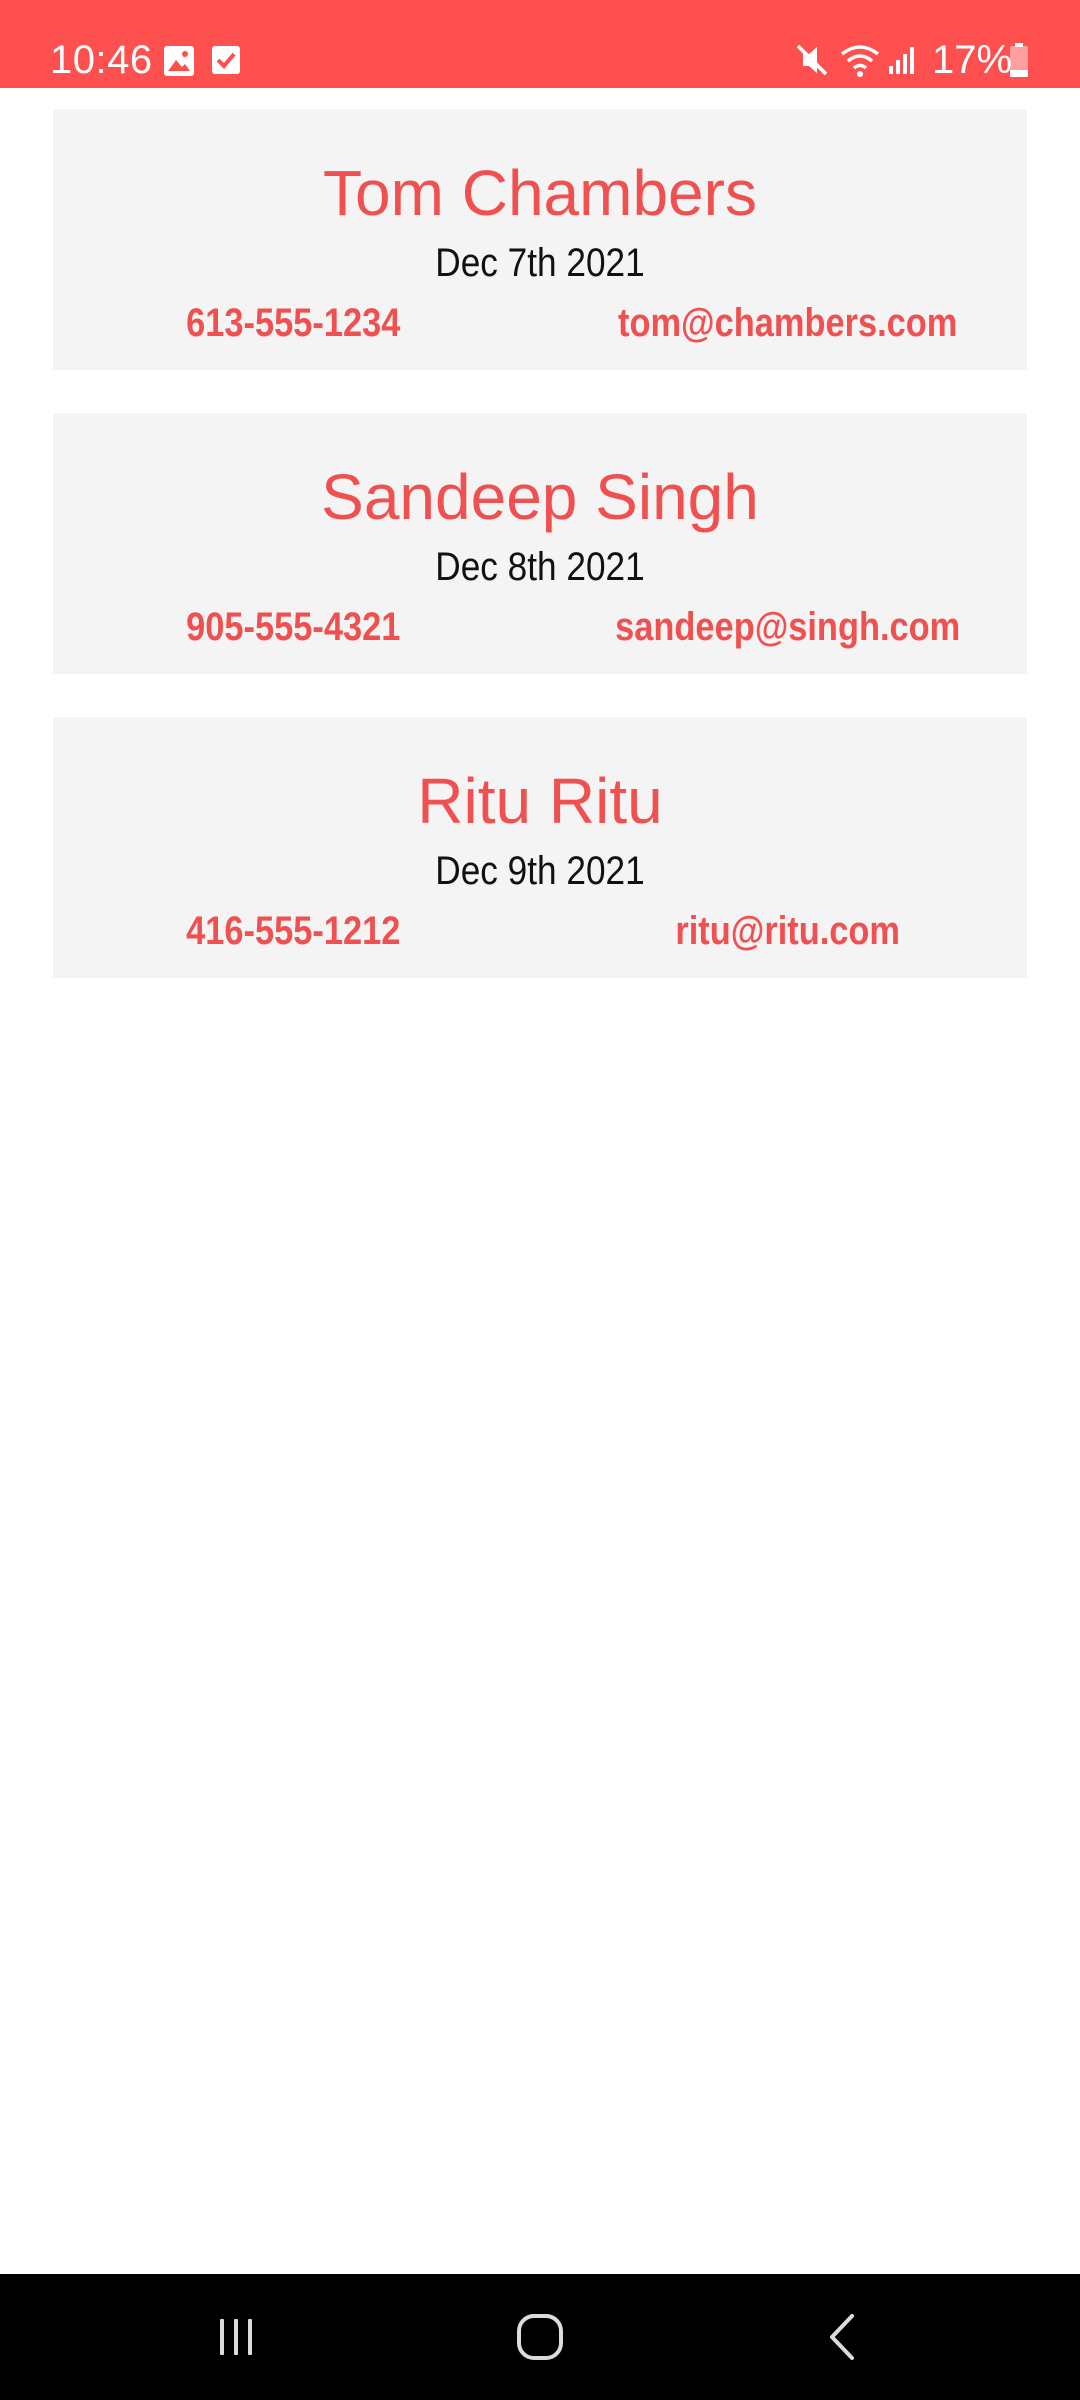 Image resolution: width=1080 pixels, height=2400 pixels. I want to click on image-notification-icon, so click(179, 61).